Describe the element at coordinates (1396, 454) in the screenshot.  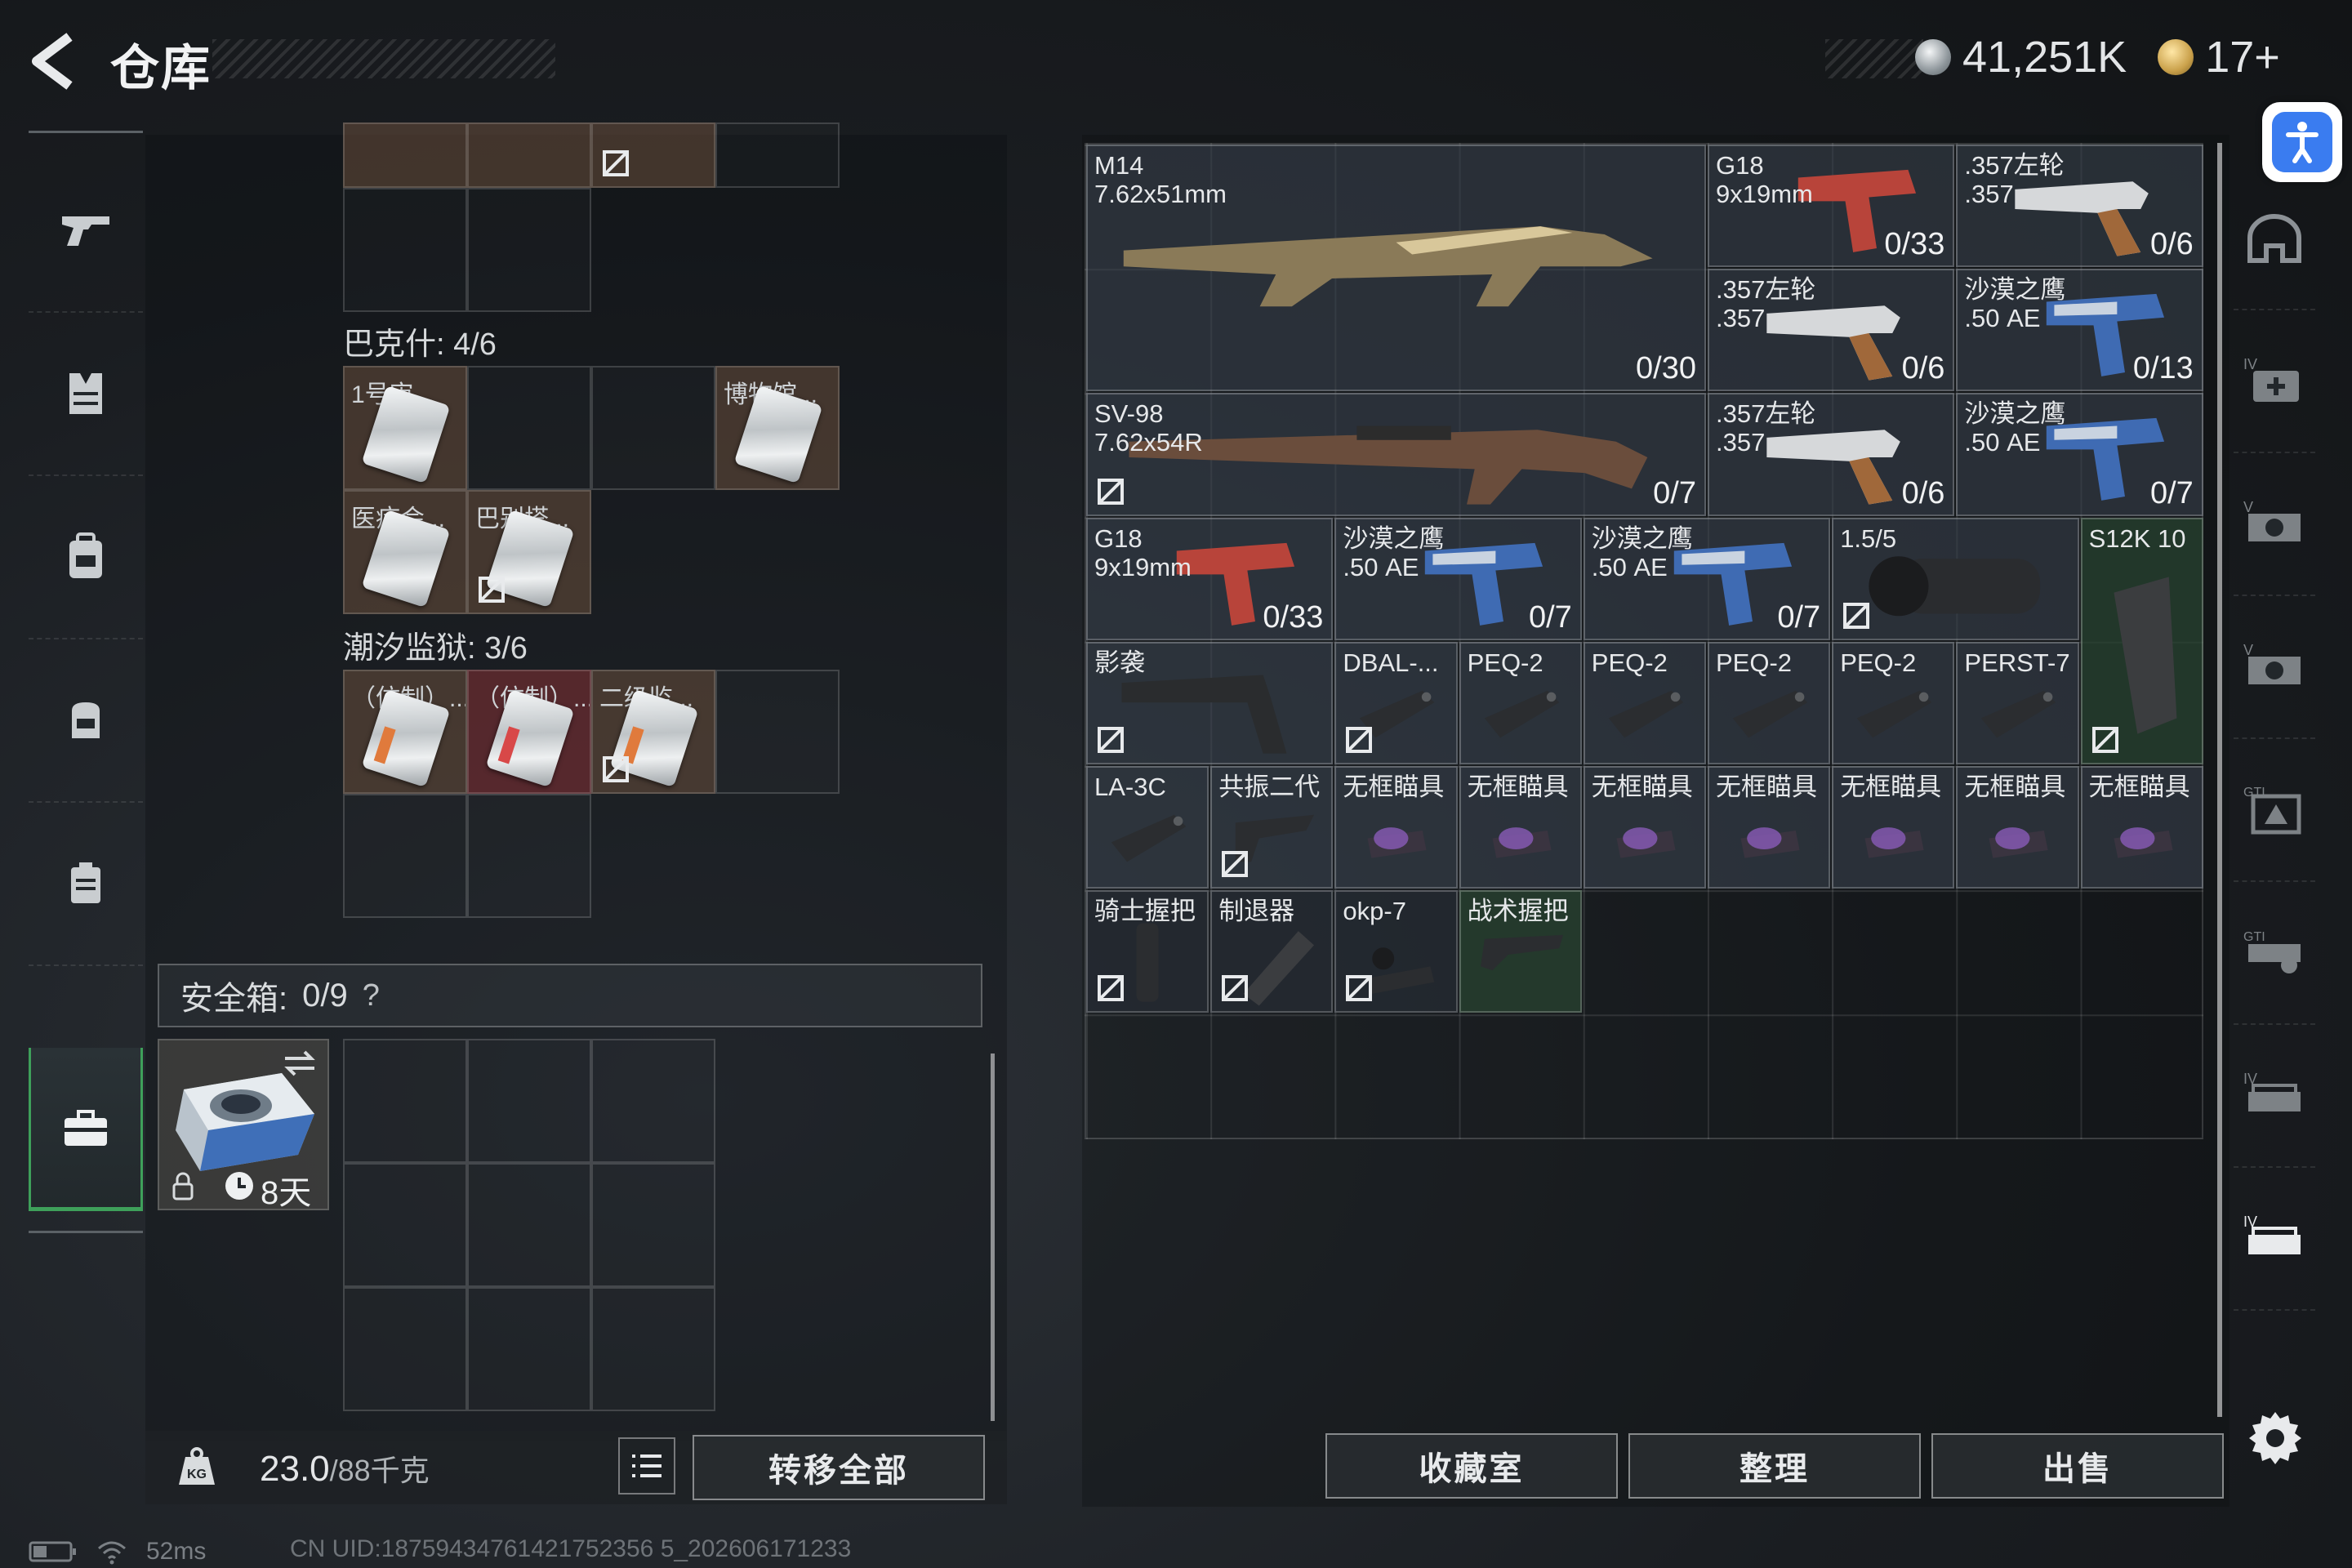
I see `stash-item: SV-98 7.62x54R 0/7` at that location.